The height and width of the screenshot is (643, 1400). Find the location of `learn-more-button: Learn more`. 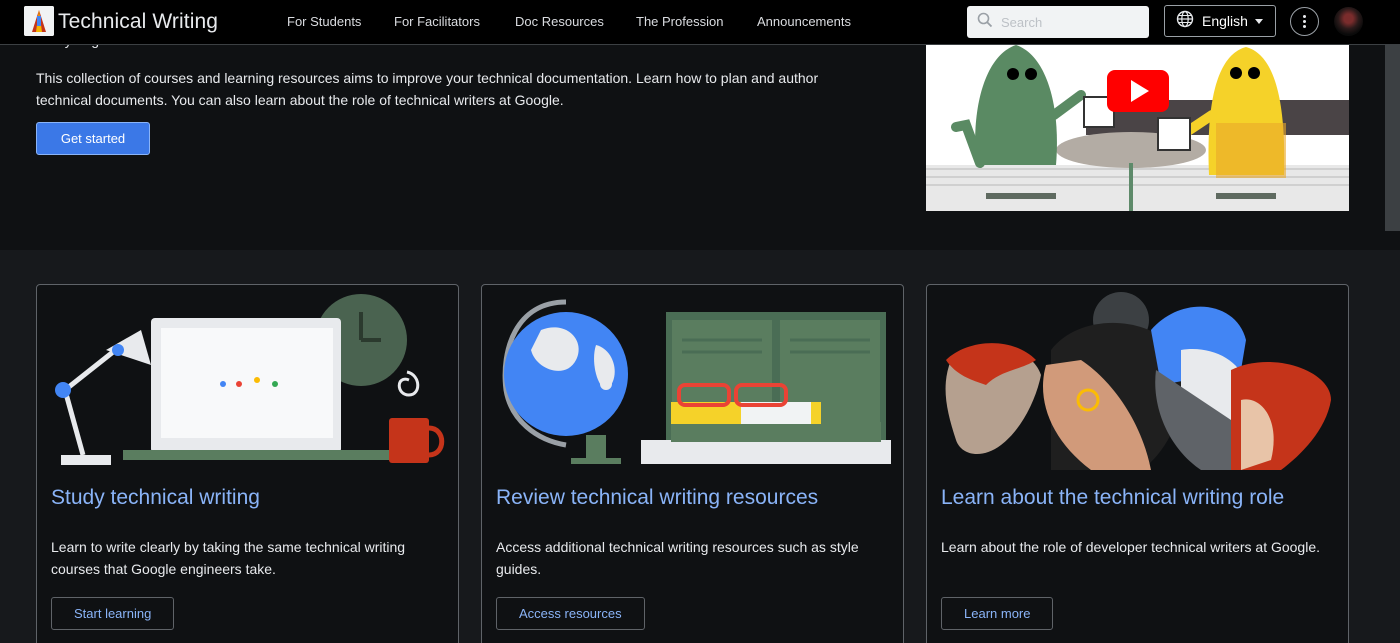

learn-more-button: Learn more is located at coordinates (997, 613).